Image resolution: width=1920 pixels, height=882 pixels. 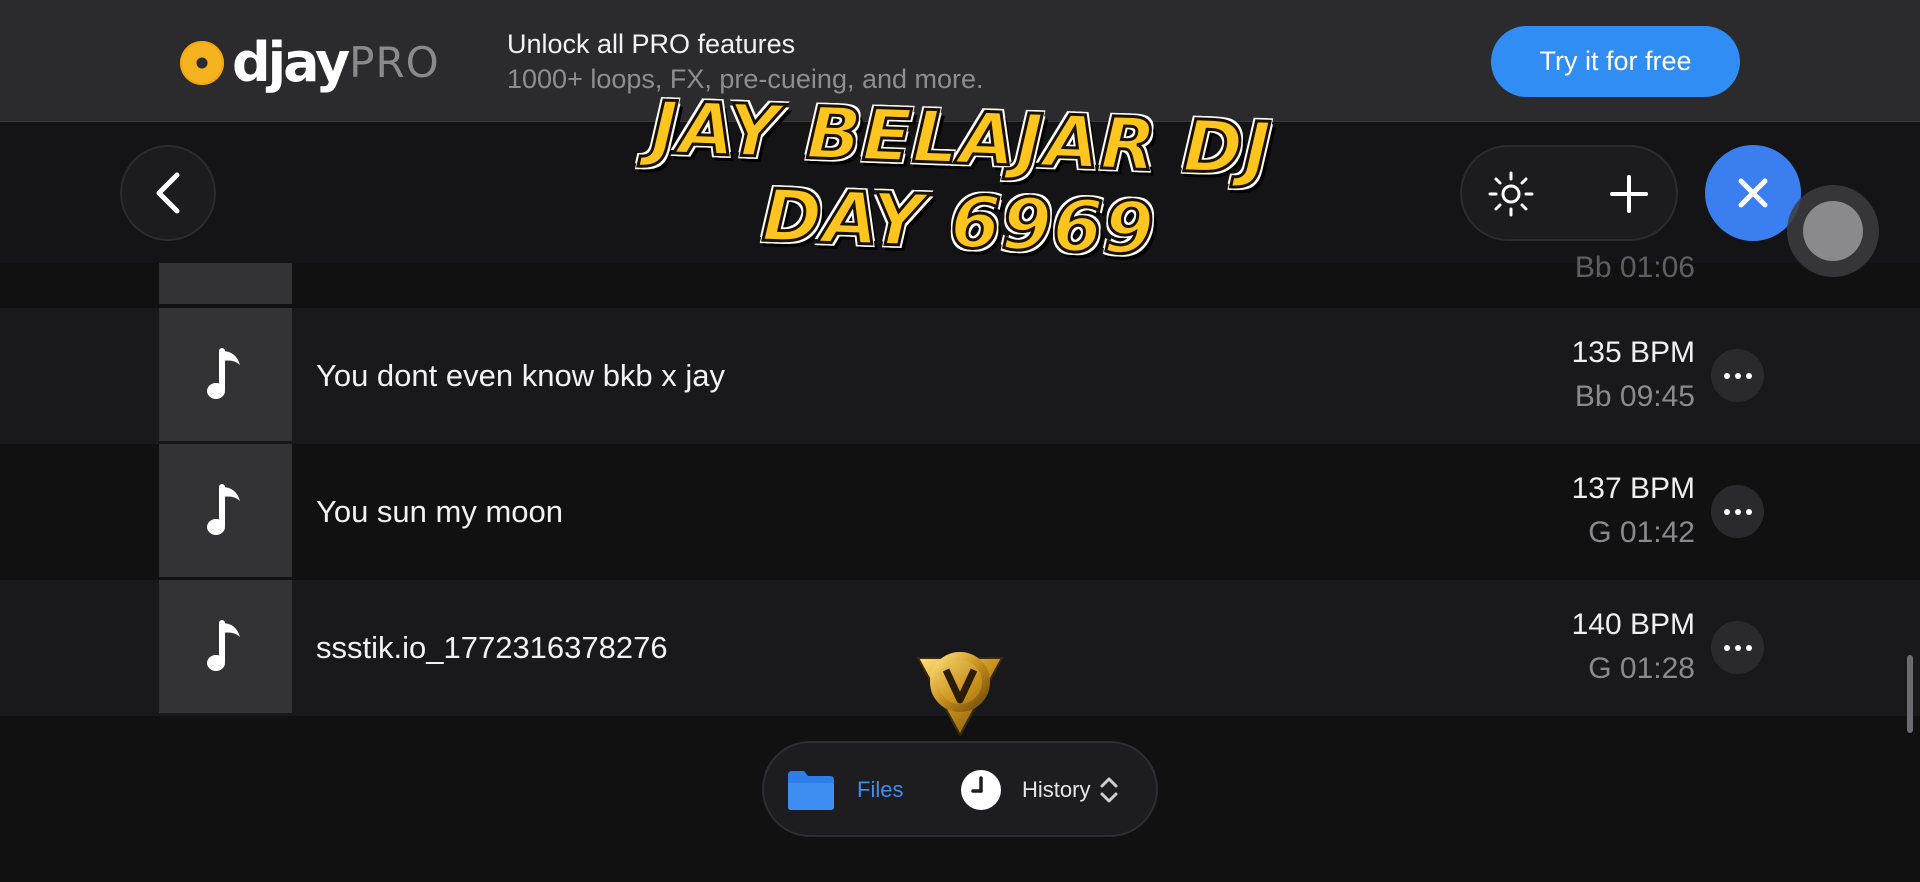 I want to click on djay-pro-logo: djay PRO, so click(x=310, y=62).